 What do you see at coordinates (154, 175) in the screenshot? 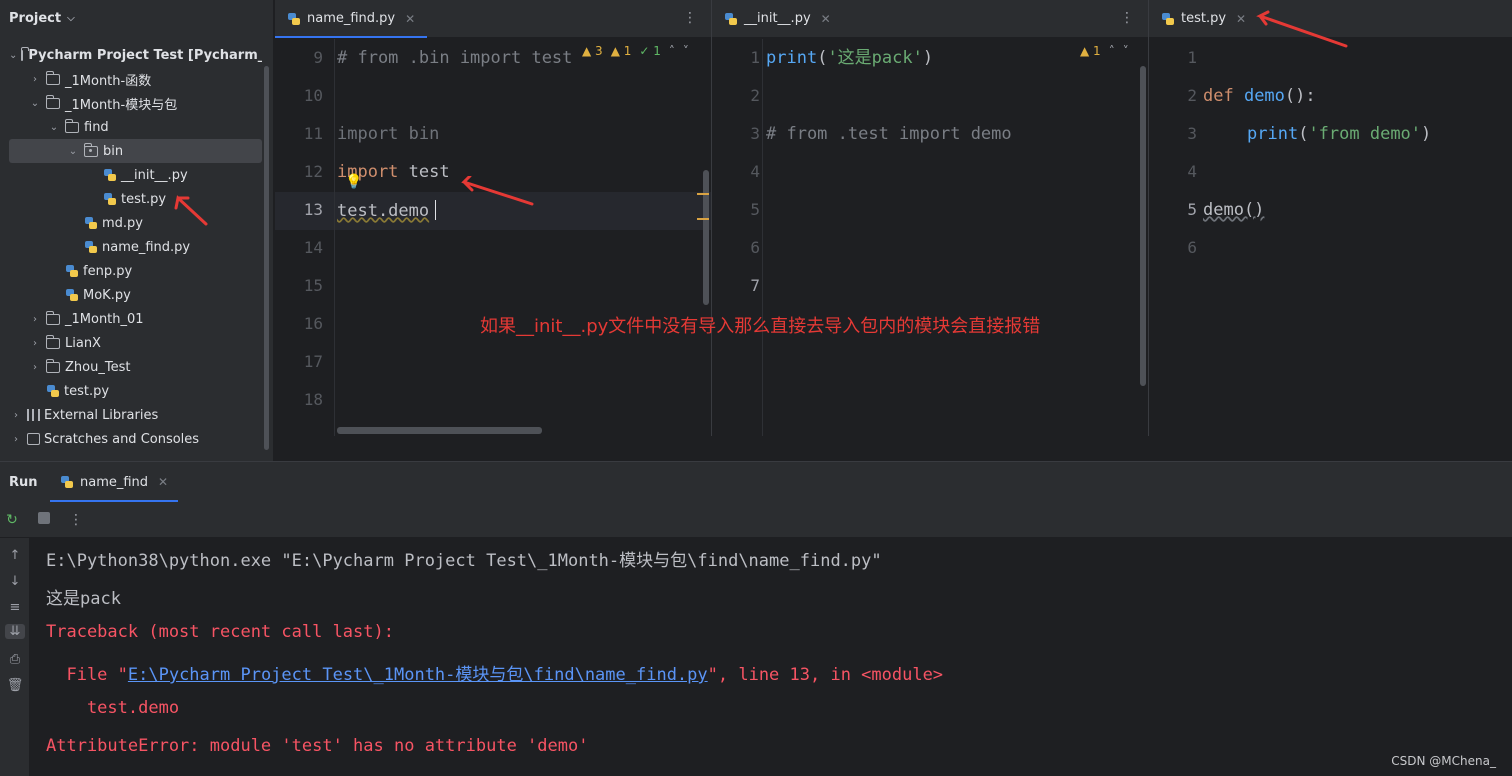
I see `tree-item-label: __init__.py` at bounding box center [154, 175].